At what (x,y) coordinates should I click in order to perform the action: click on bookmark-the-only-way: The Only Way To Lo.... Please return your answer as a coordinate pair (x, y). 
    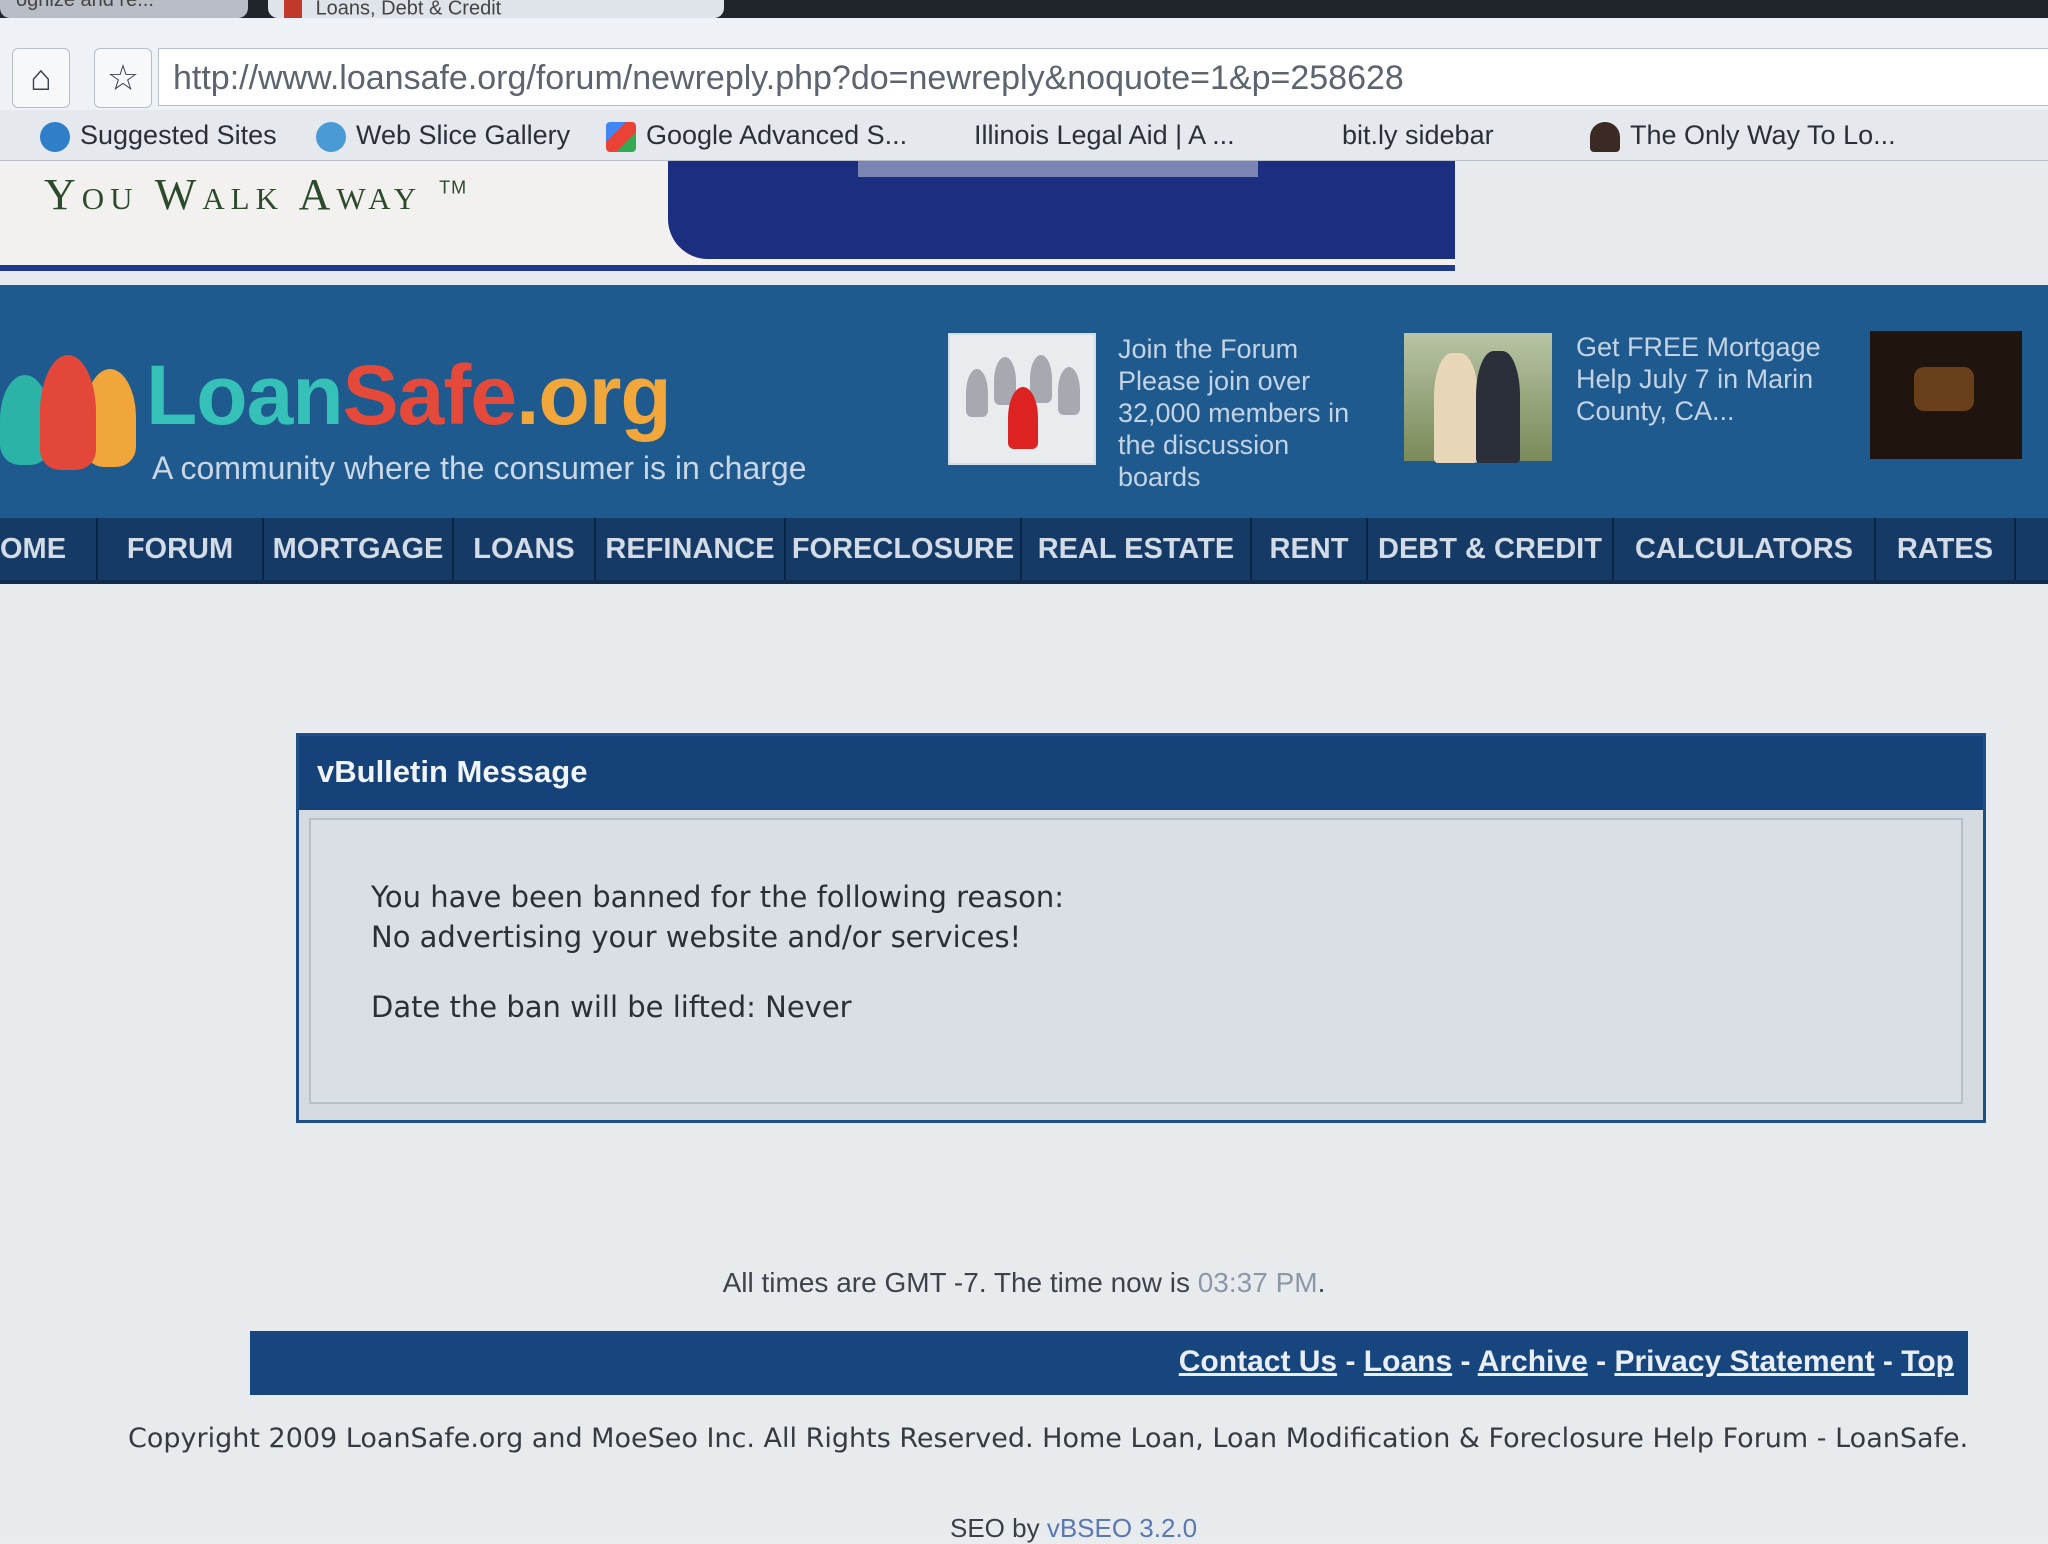
    Looking at the image, I should click on (1743, 135).